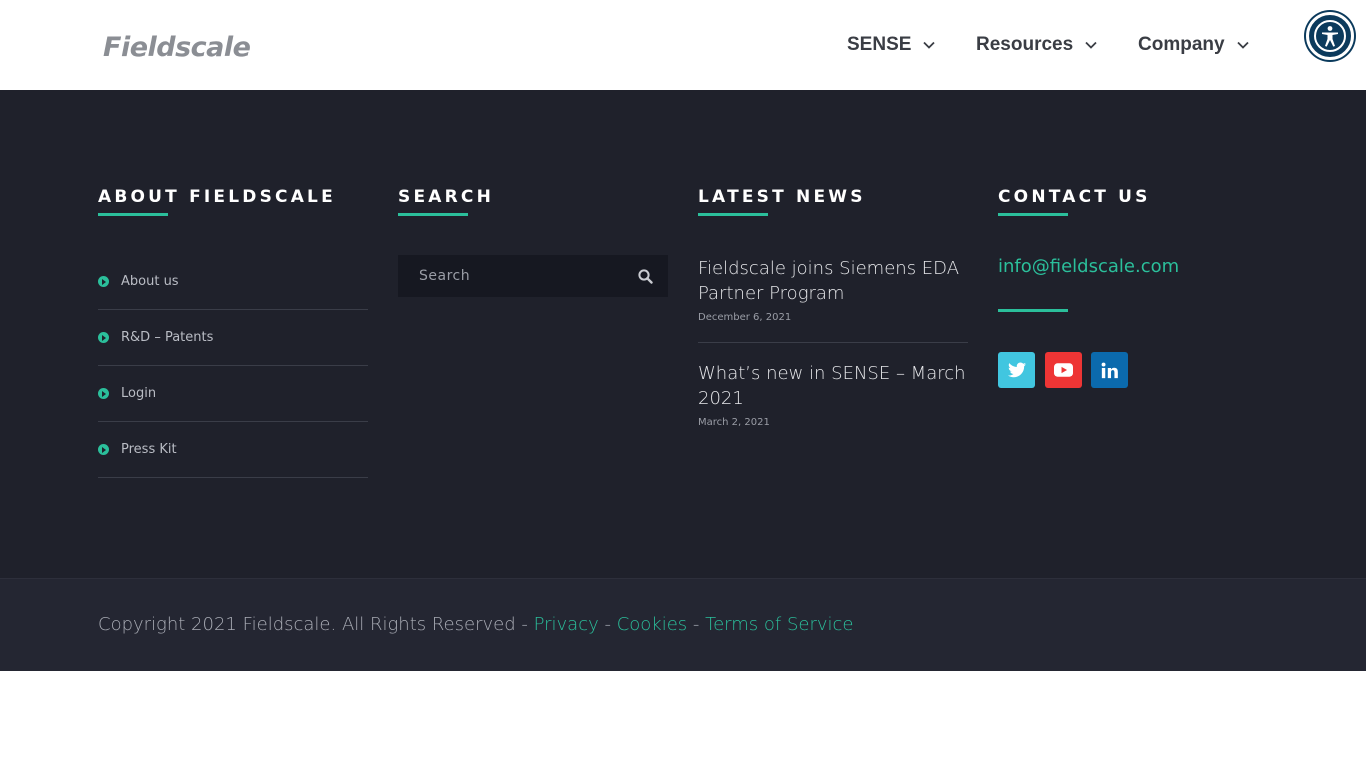 The height and width of the screenshot is (768, 1366). I want to click on footer-link-rd-patents: R&D – Patents, so click(233, 338).